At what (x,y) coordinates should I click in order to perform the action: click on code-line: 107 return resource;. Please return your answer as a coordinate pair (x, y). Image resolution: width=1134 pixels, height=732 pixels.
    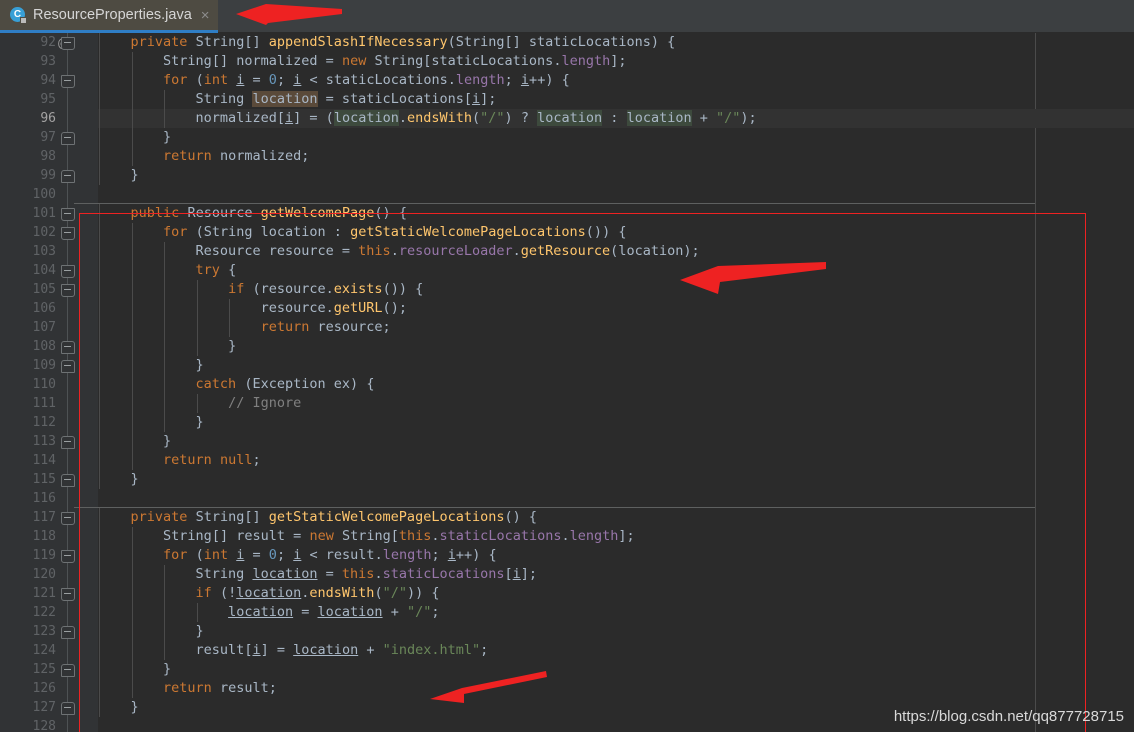
    Looking at the image, I should click on (567, 327).